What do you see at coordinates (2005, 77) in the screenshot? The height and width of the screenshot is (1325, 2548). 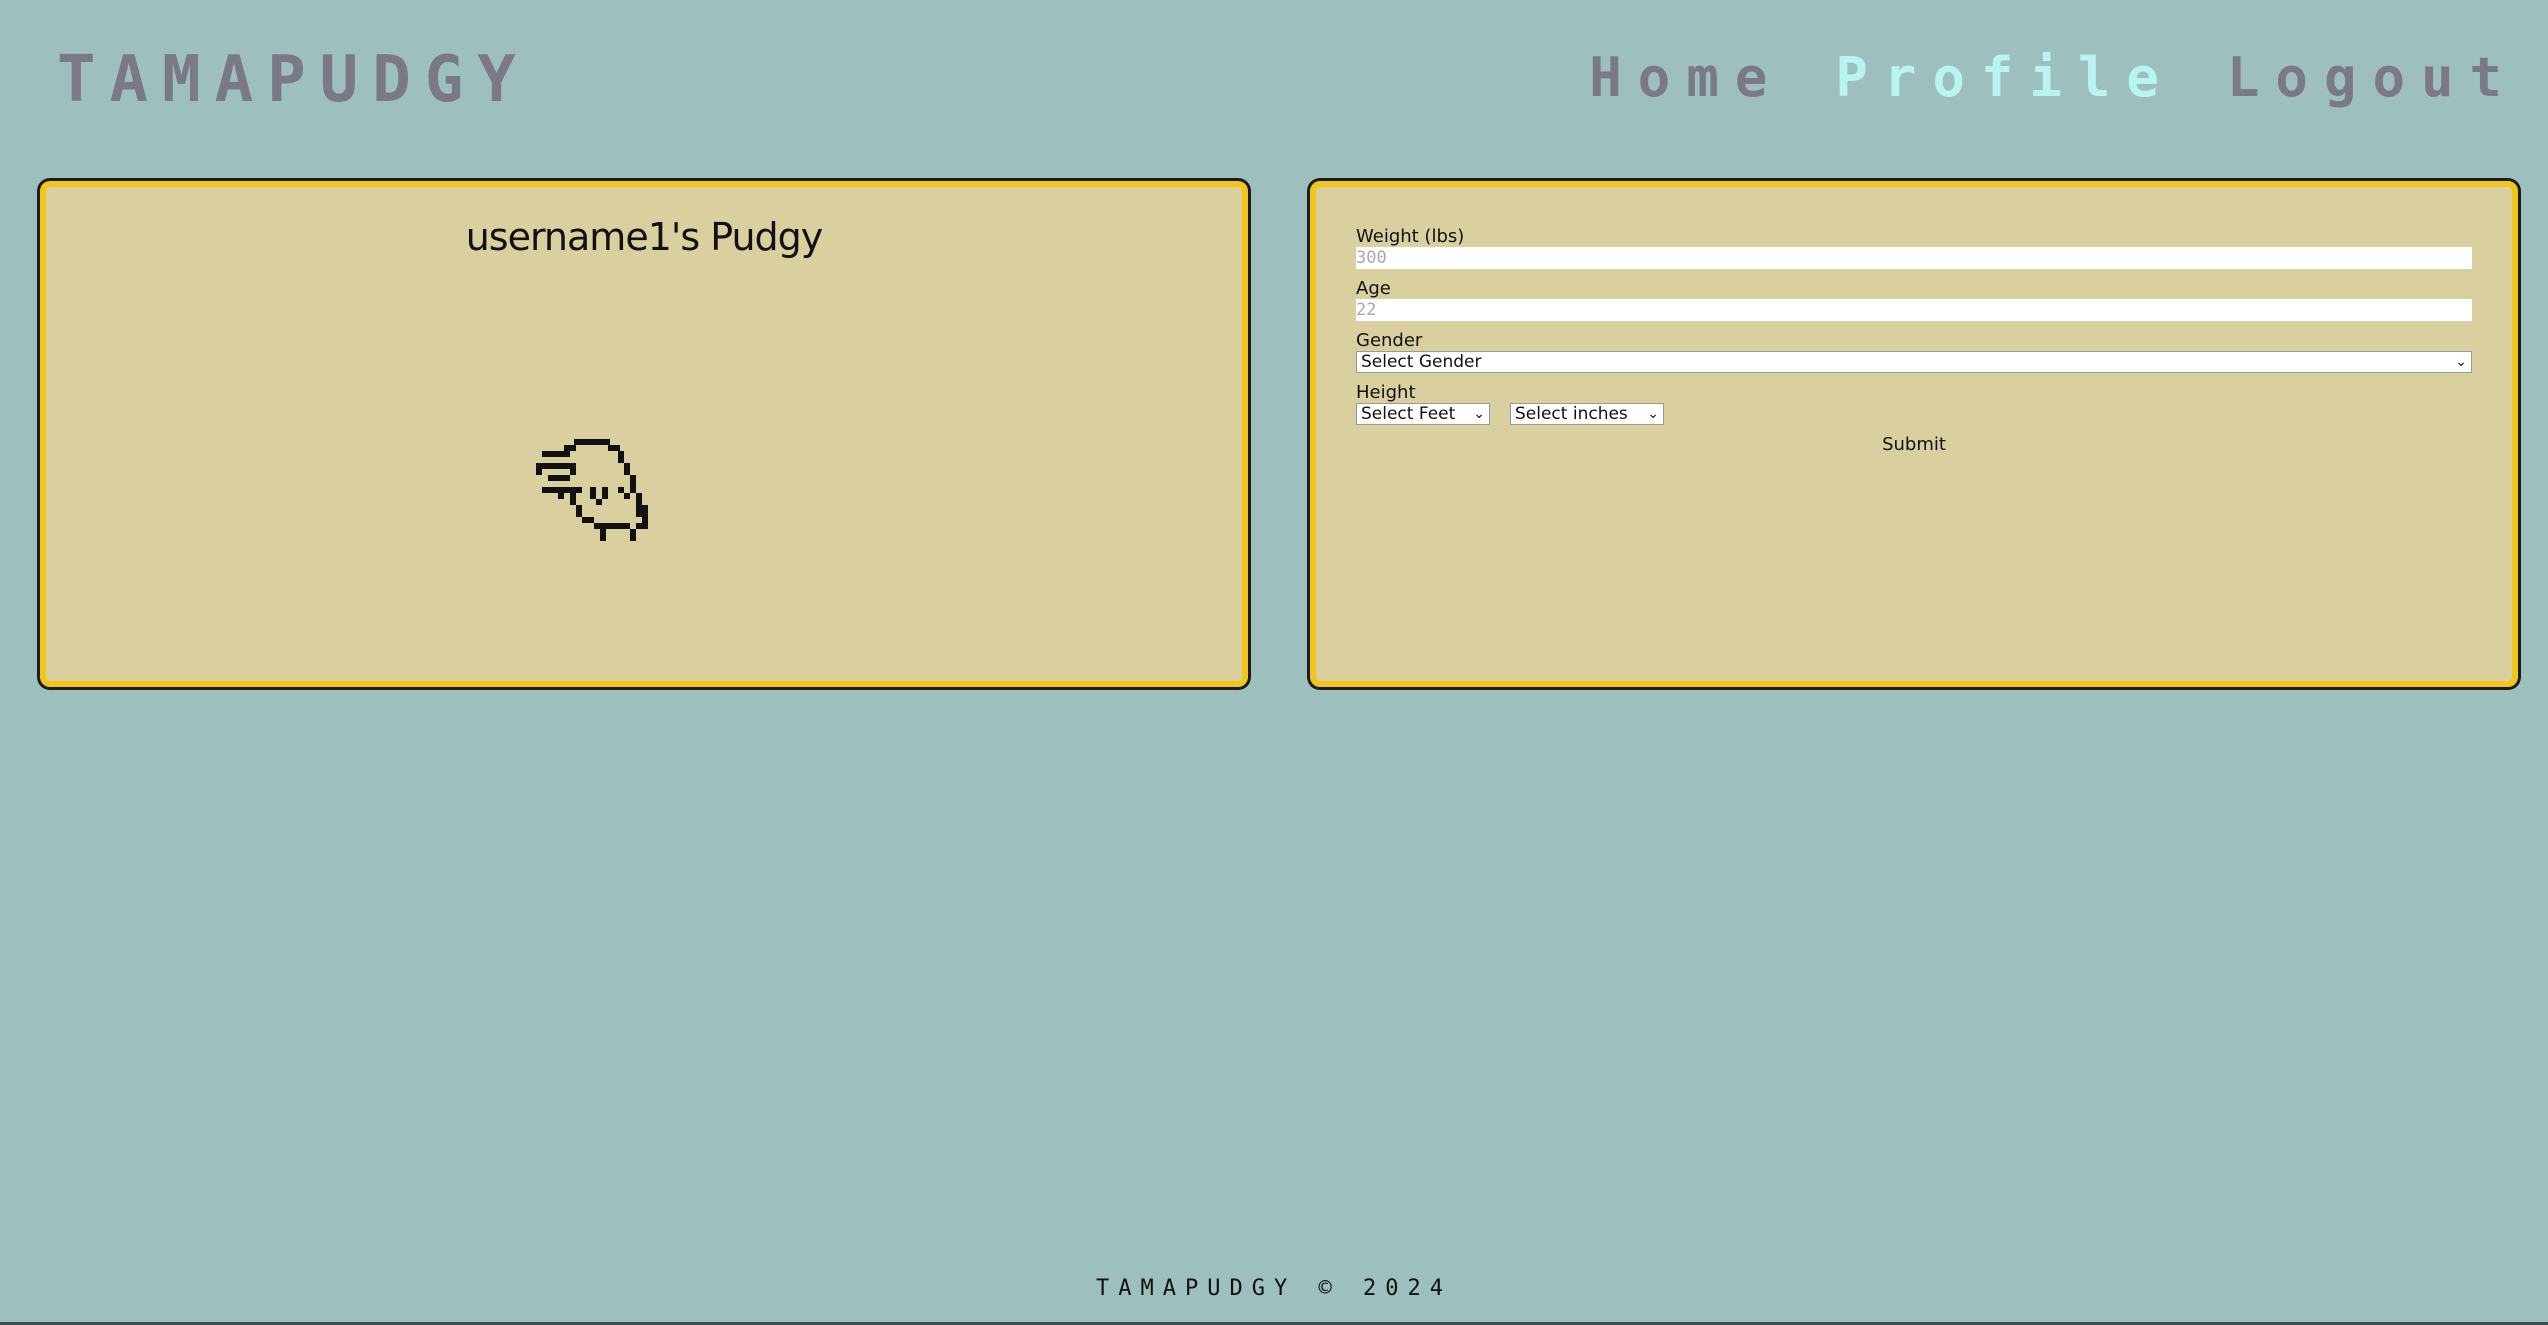 I see `nav-profile-link: Profile` at bounding box center [2005, 77].